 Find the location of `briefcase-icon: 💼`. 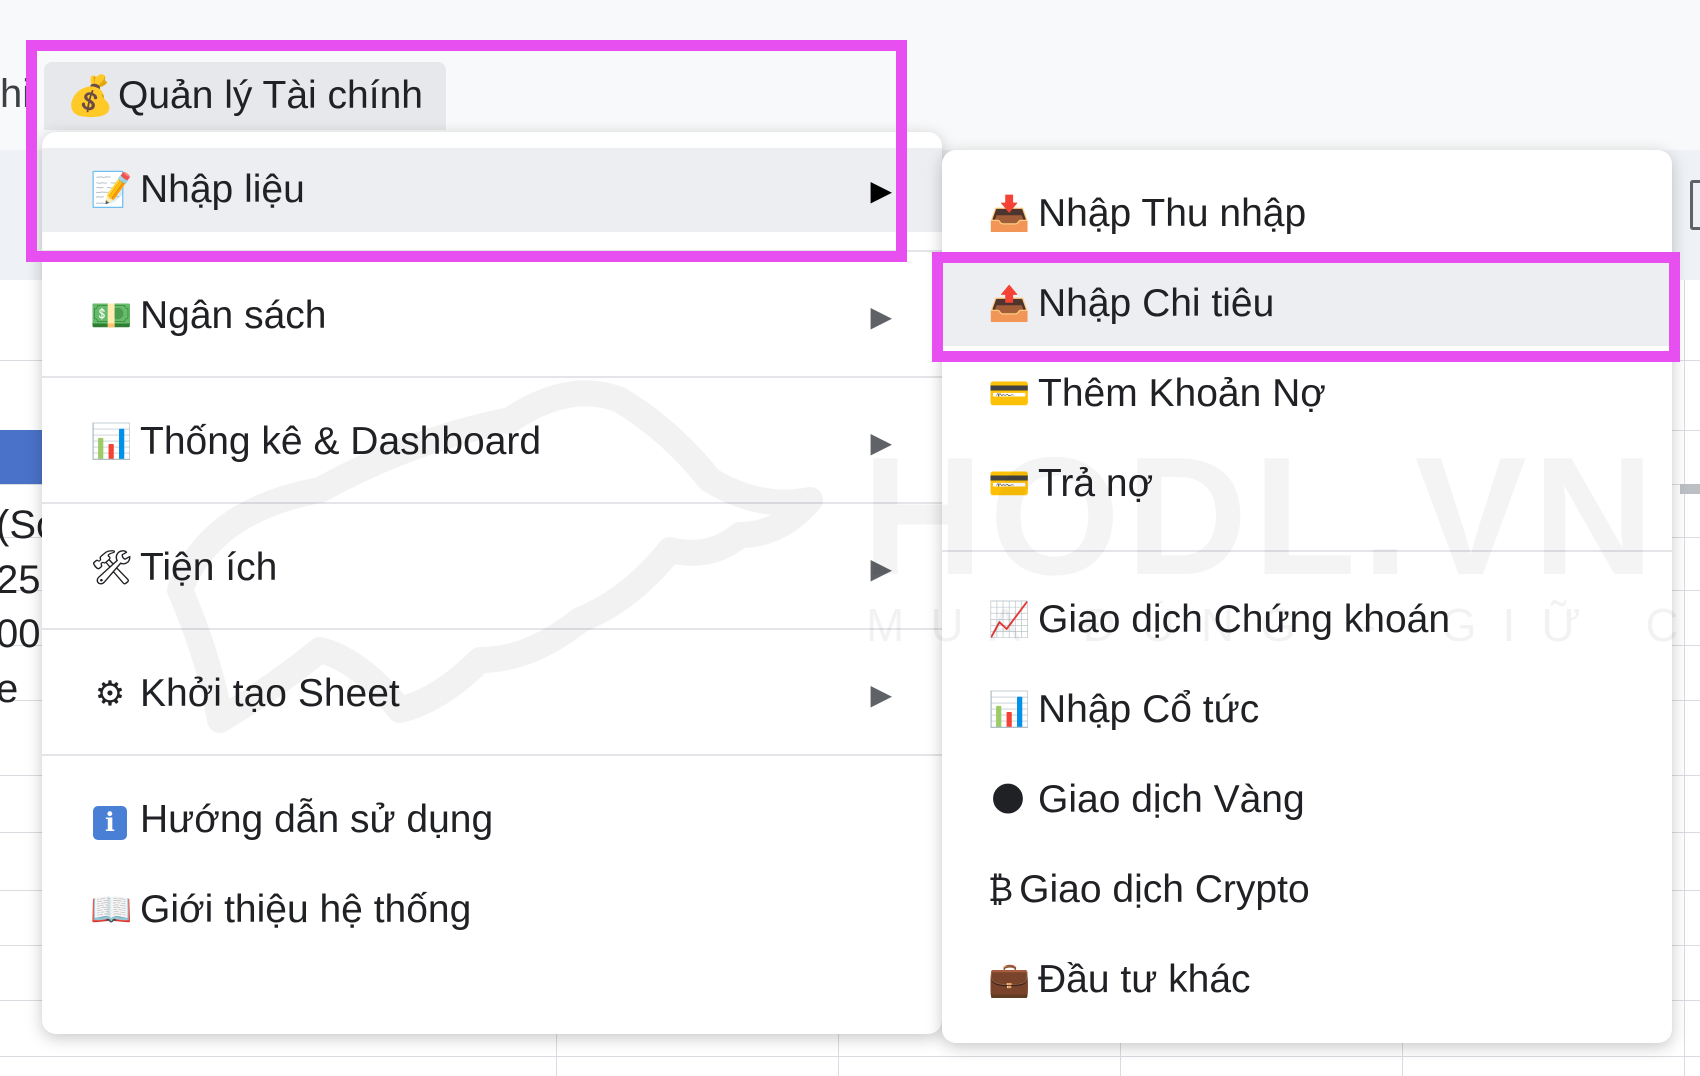

briefcase-icon: 💼 is located at coordinates (1009, 980).